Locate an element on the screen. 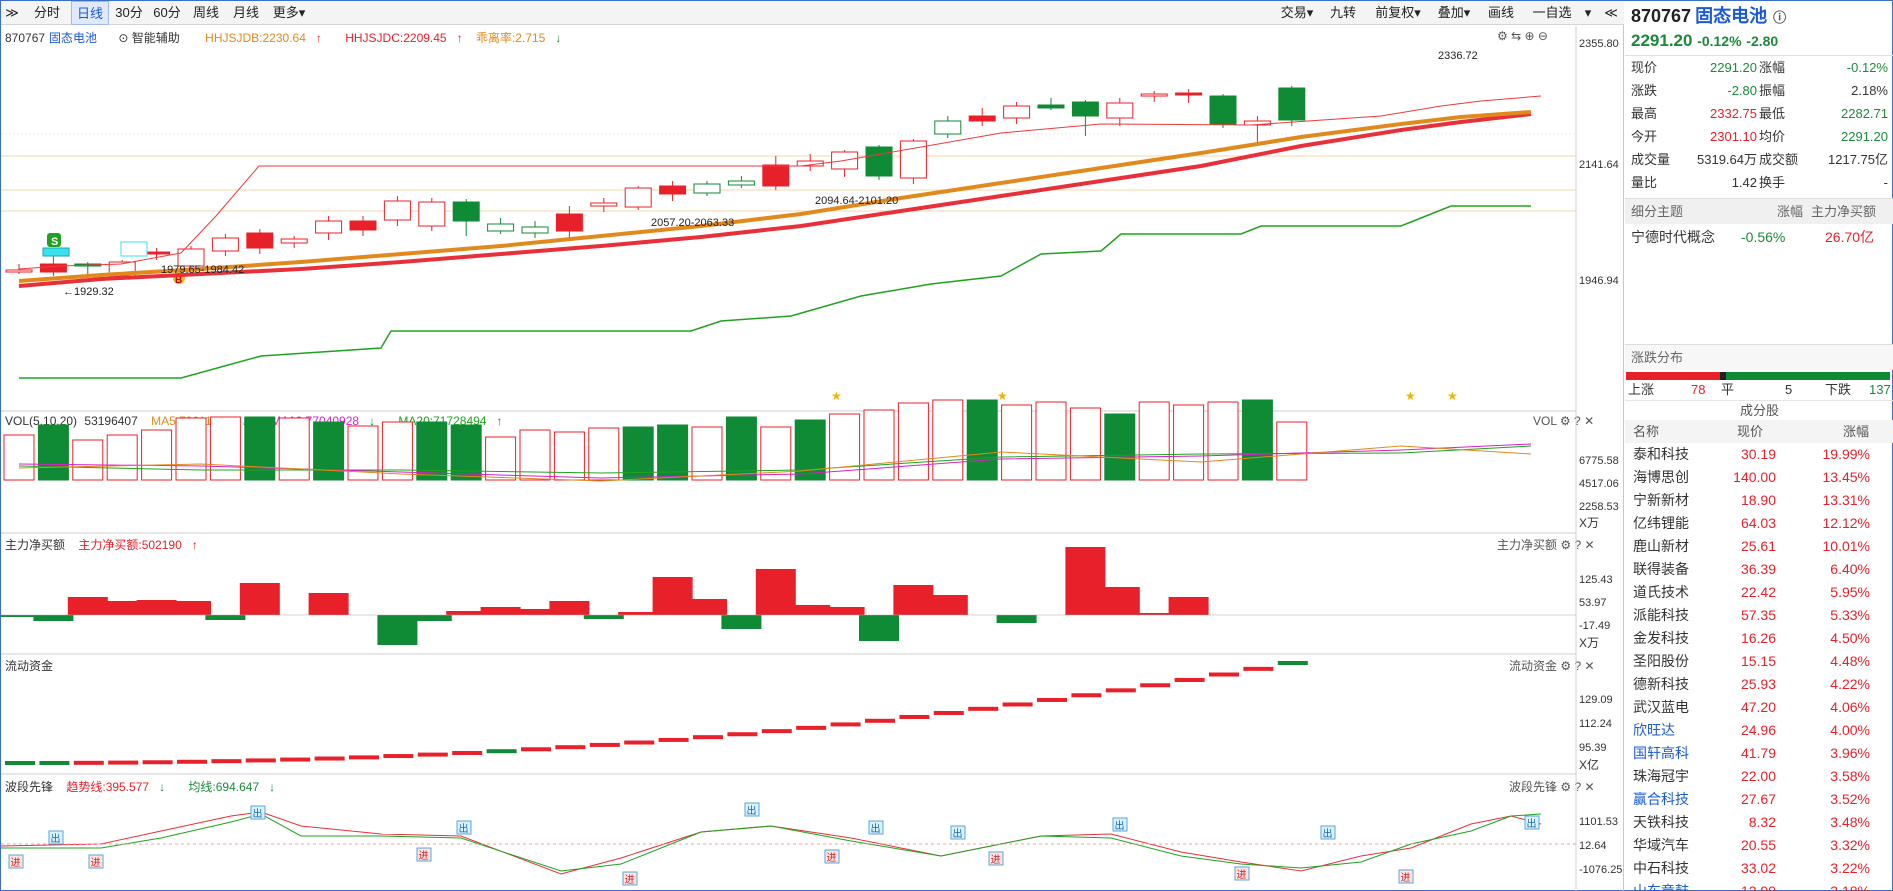  candle-body-cyan is located at coordinates (134, 249).